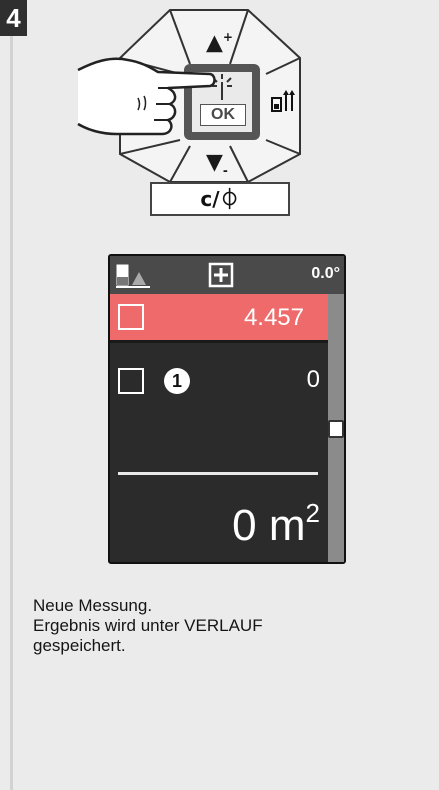  I want to click on result-number: 0, so click(244, 525).